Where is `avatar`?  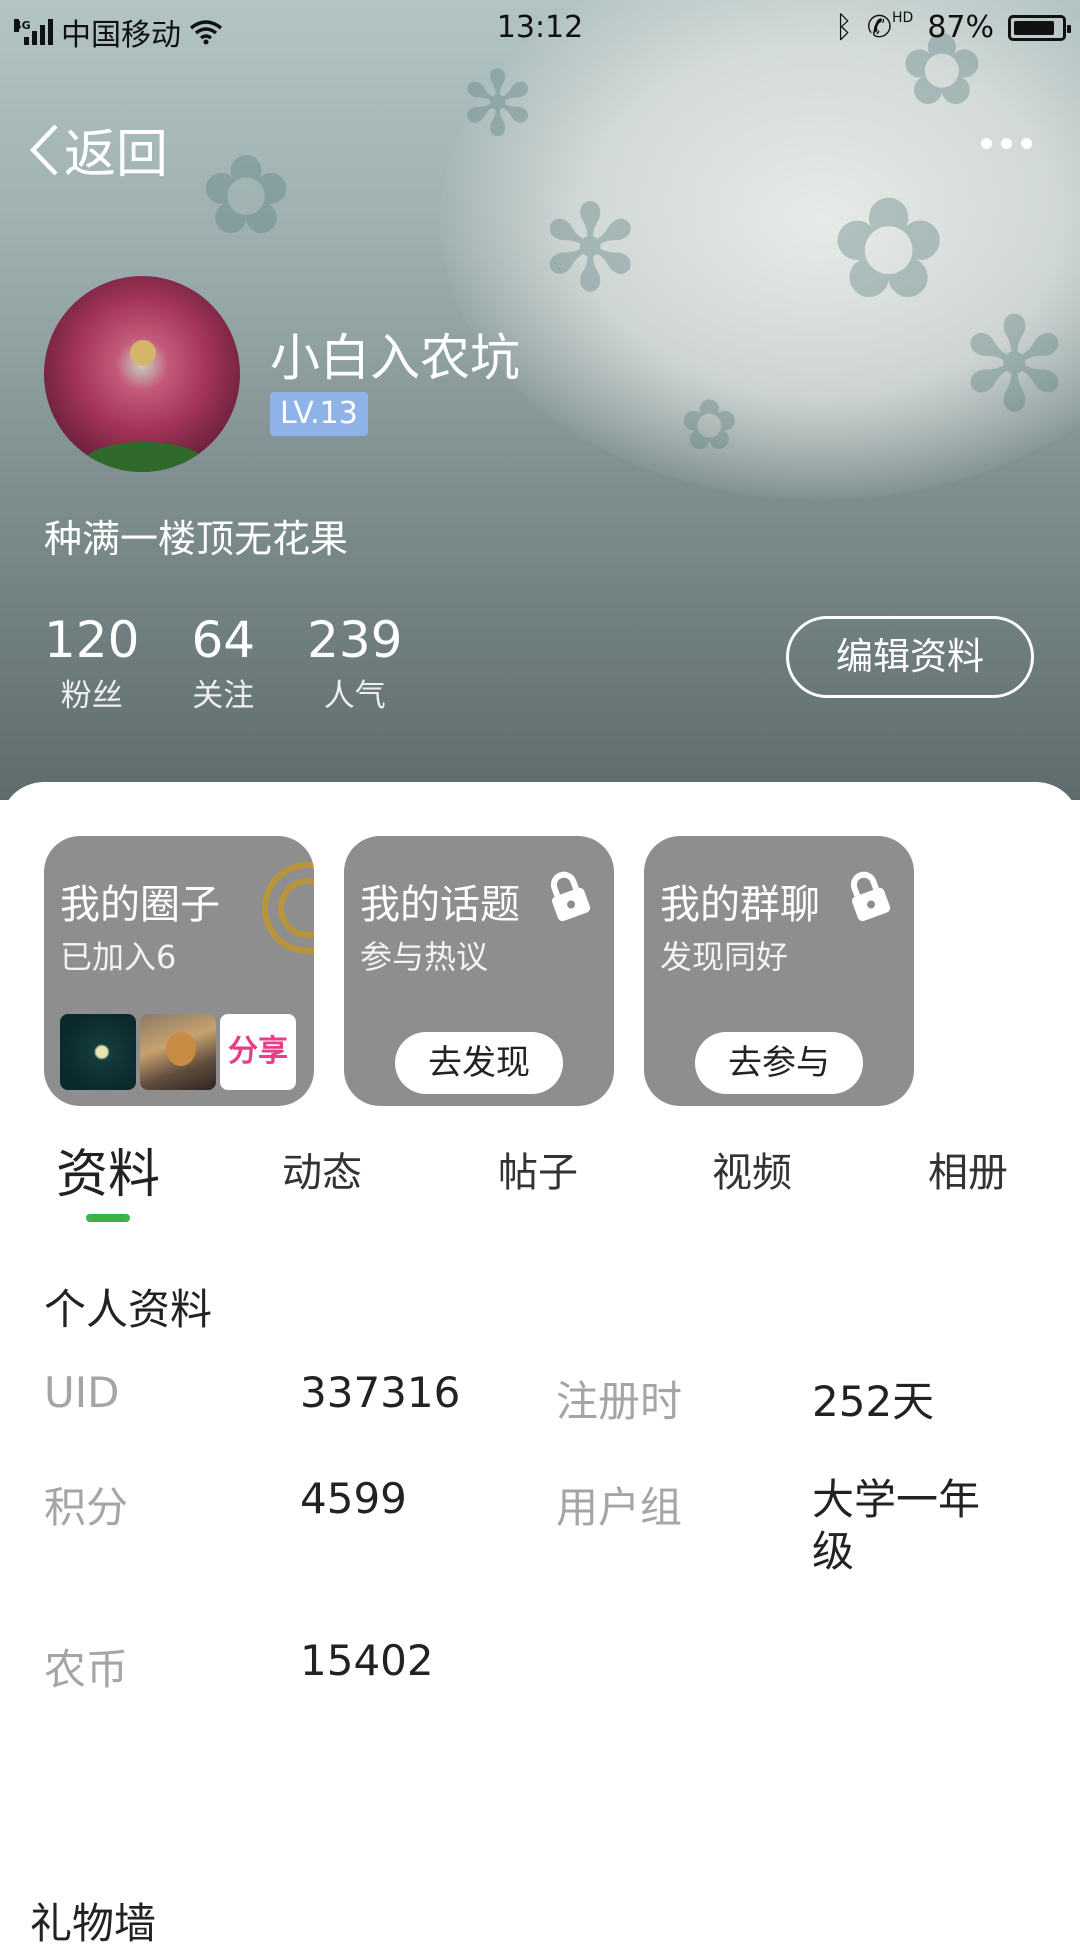
avatar is located at coordinates (142, 374).